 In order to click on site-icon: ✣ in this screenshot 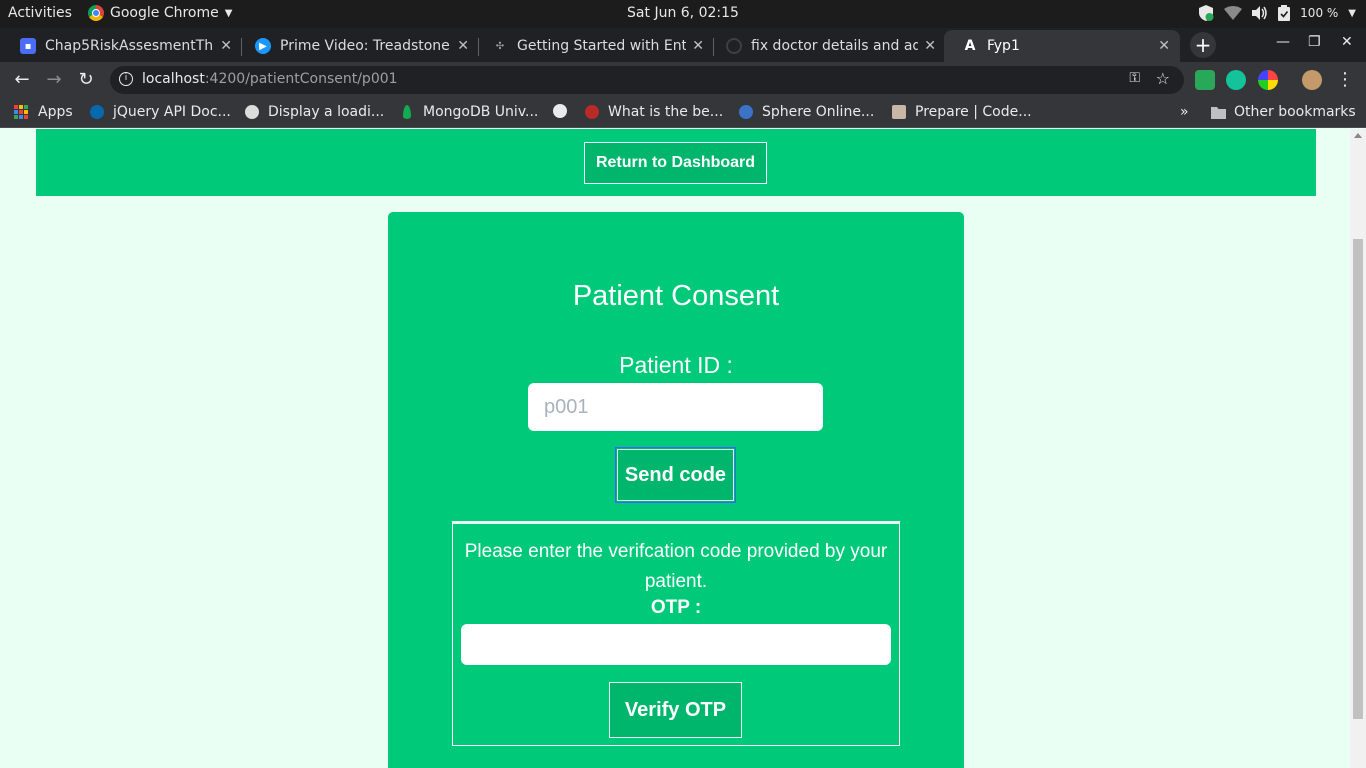, I will do `click(500, 46)`.